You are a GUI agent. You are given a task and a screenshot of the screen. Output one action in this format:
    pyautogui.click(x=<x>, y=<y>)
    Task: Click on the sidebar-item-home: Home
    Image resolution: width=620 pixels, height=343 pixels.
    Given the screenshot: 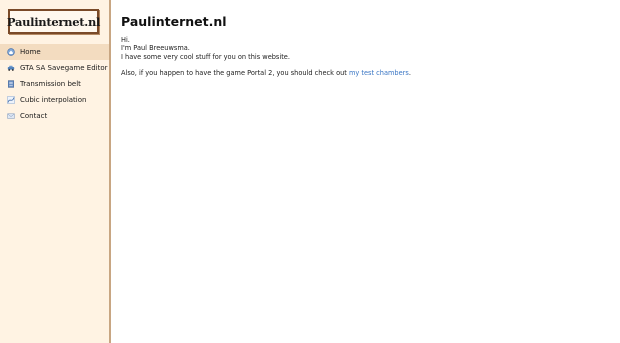 What is the action you would take?
    pyautogui.click(x=54, y=52)
    